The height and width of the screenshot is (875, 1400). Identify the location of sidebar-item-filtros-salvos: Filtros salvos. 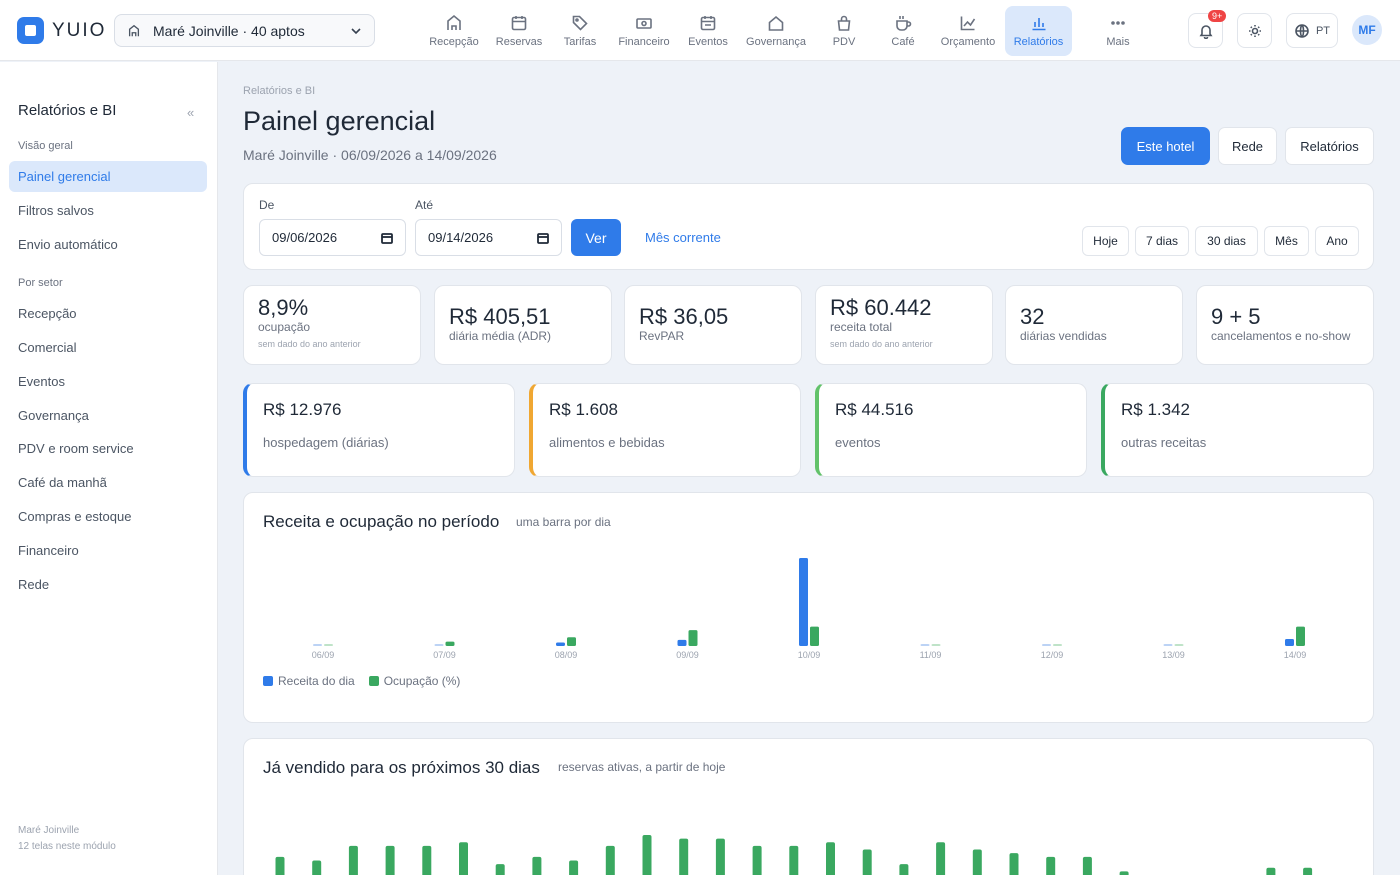
(108, 210).